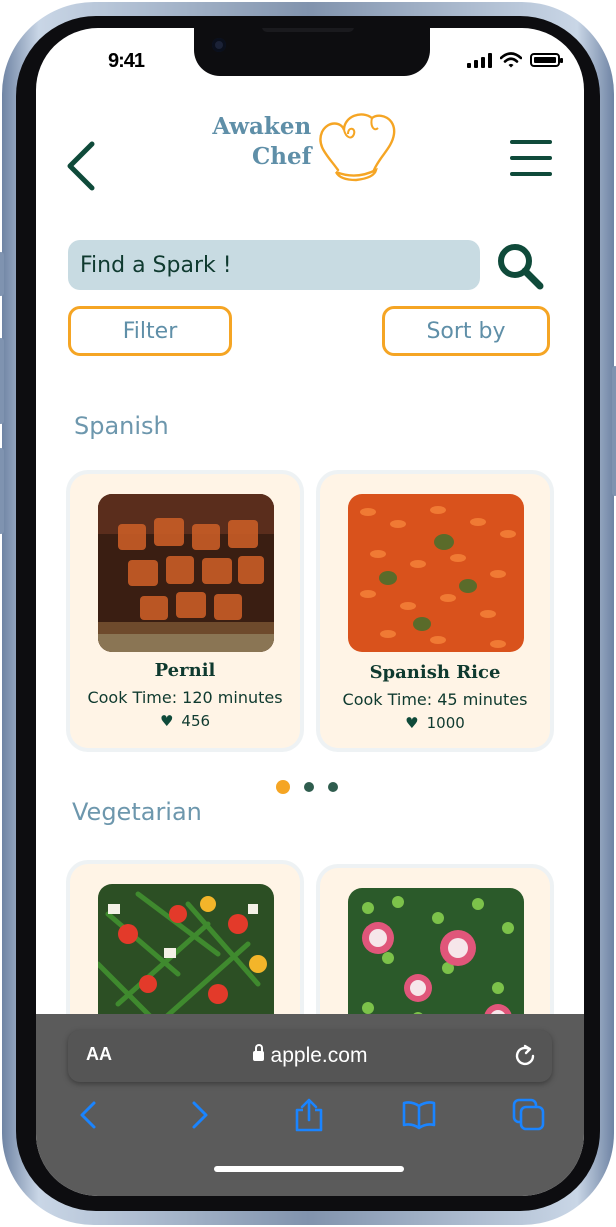 Image resolution: width=616 pixels, height=1227 pixels. What do you see at coordinates (525, 1056) in the screenshot?
I see `reload-icon` at bounding box center [525, 1056].